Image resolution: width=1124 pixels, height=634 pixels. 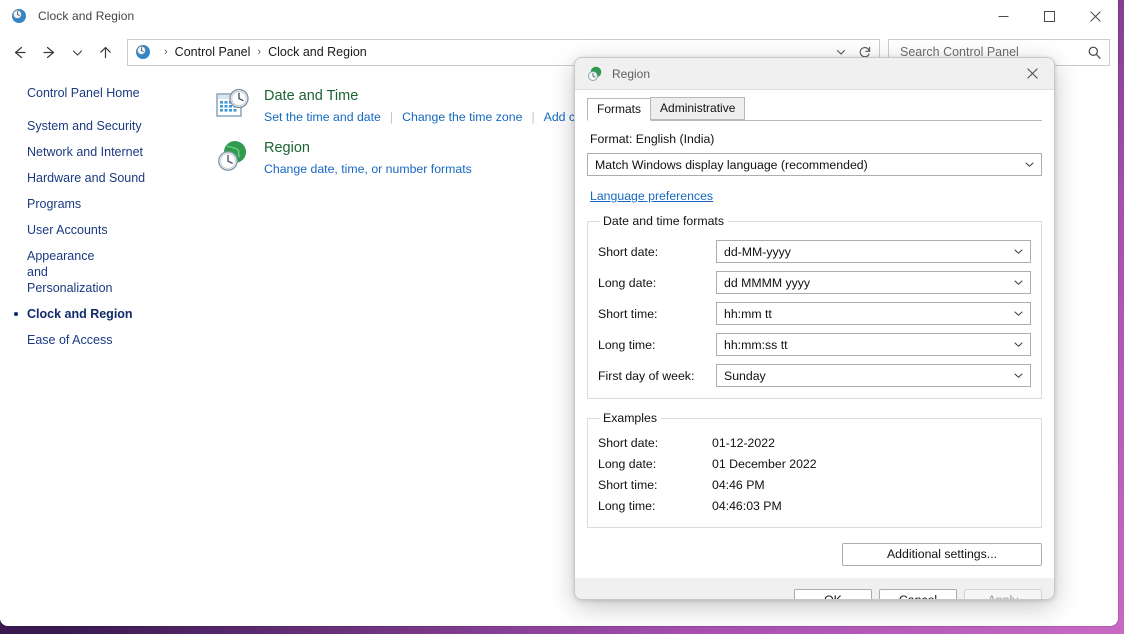 What do you see at coordinates (627, 464) in the screenshot?
I see `example-label-long-date: Long date:` at bounding box center [627, 464].